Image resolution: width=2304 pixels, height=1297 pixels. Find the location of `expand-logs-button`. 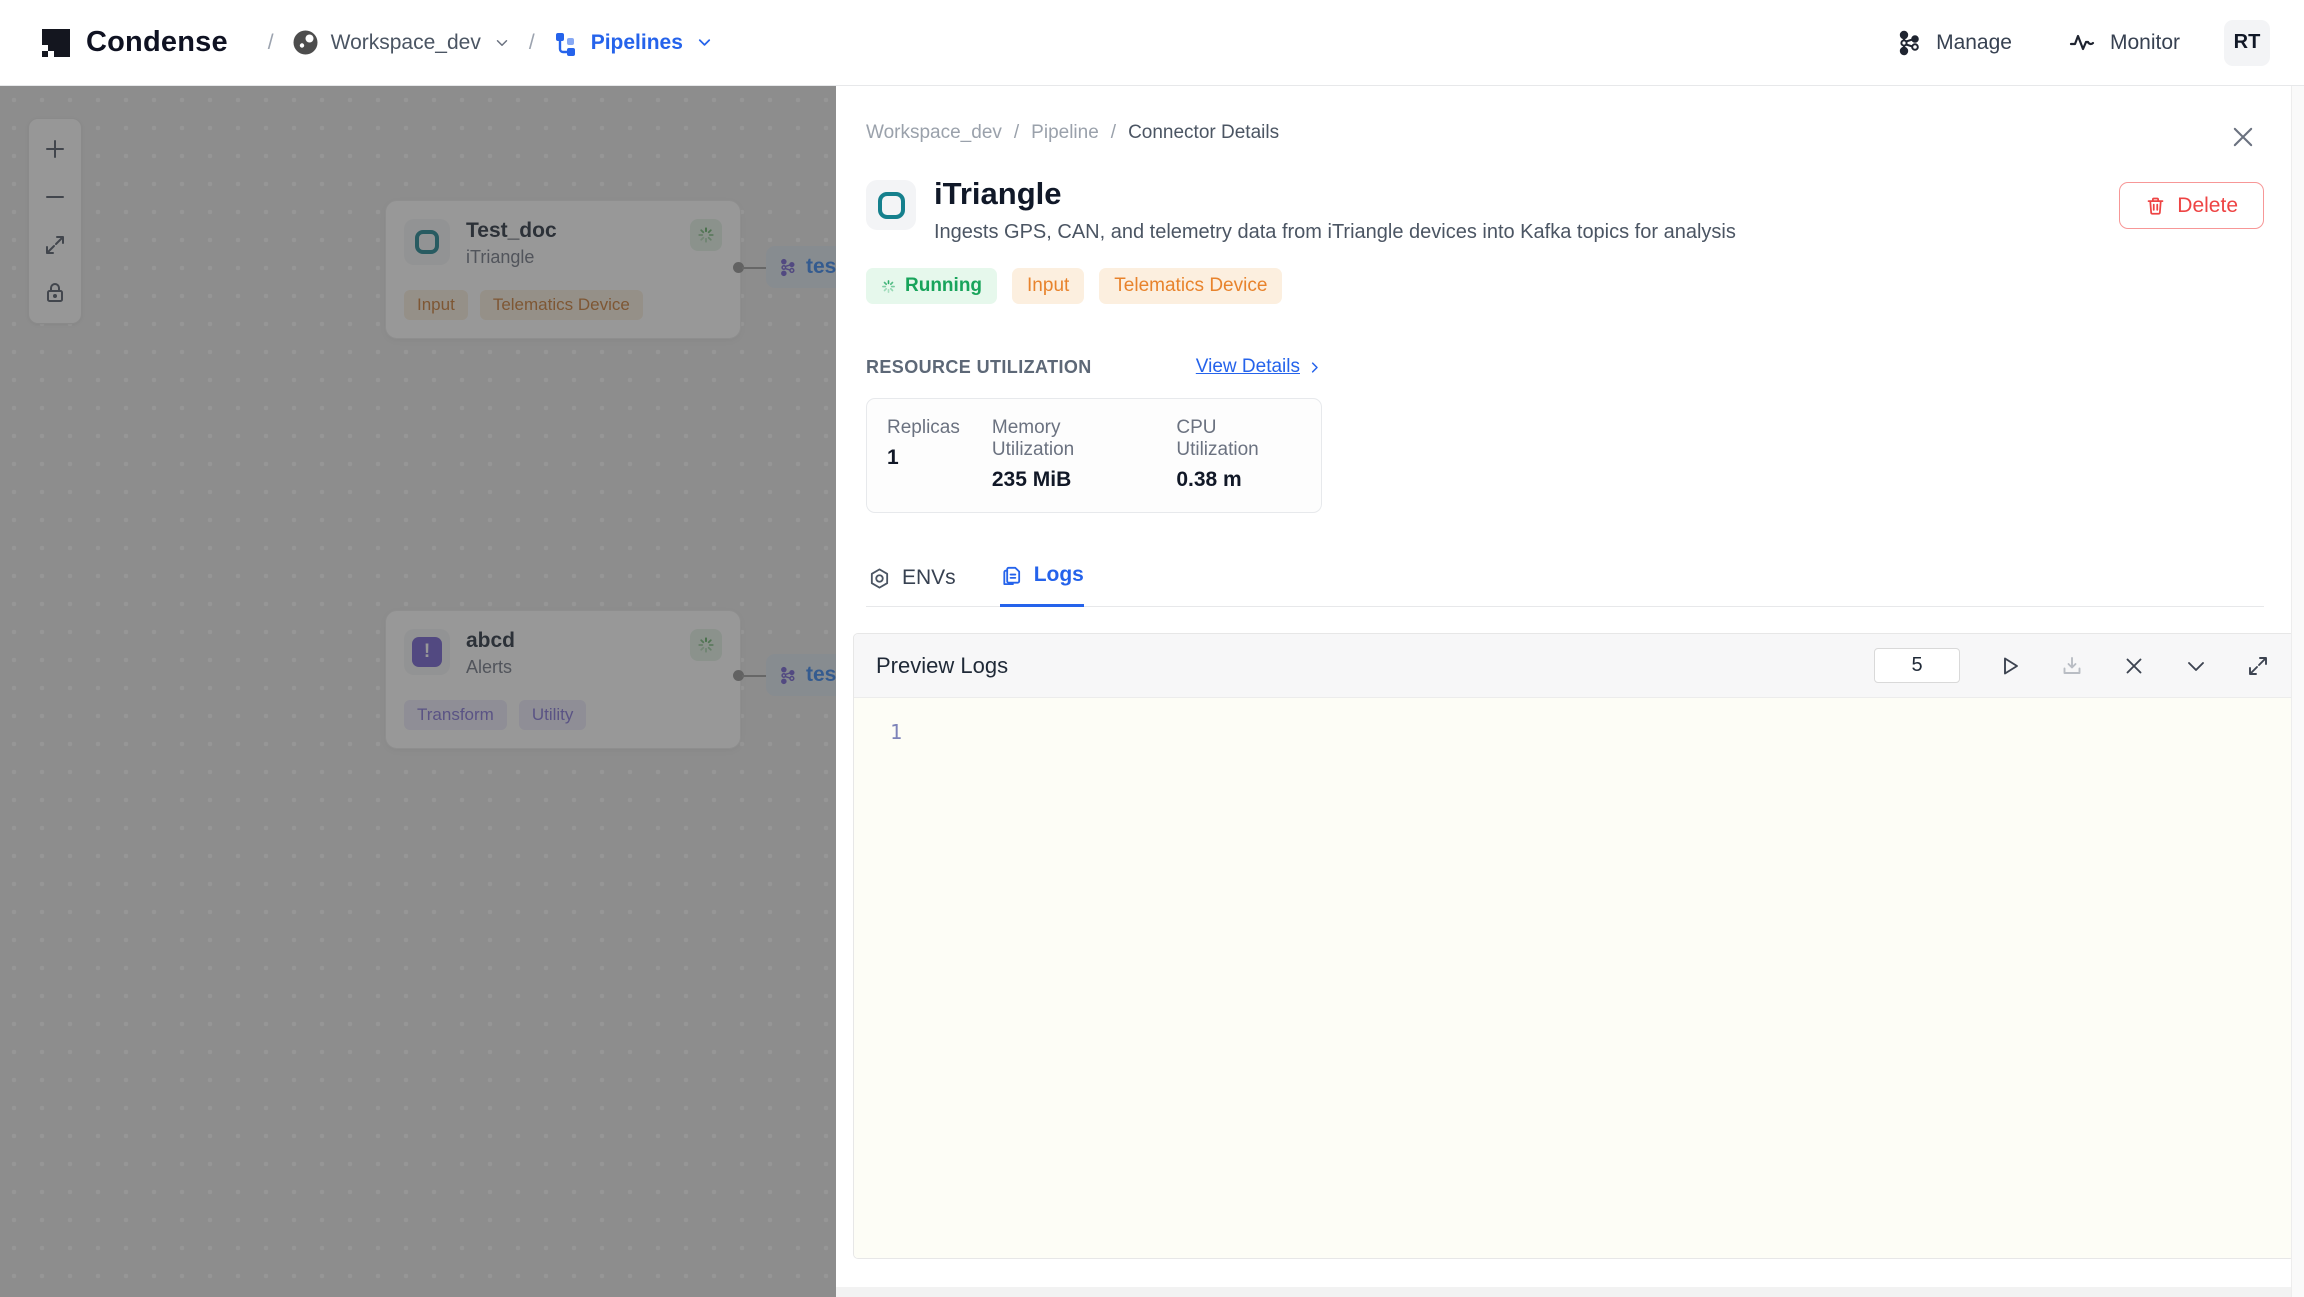

expand-logs-button is located at coordinates (2258, 666).